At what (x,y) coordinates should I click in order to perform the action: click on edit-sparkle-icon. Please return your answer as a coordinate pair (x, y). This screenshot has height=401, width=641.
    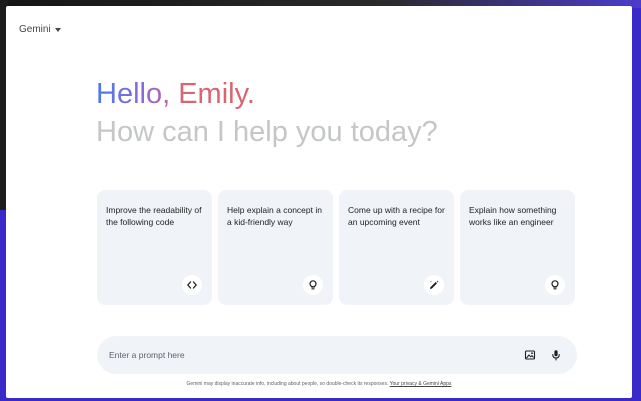
    Looking at the image, I should click on (434, 285).